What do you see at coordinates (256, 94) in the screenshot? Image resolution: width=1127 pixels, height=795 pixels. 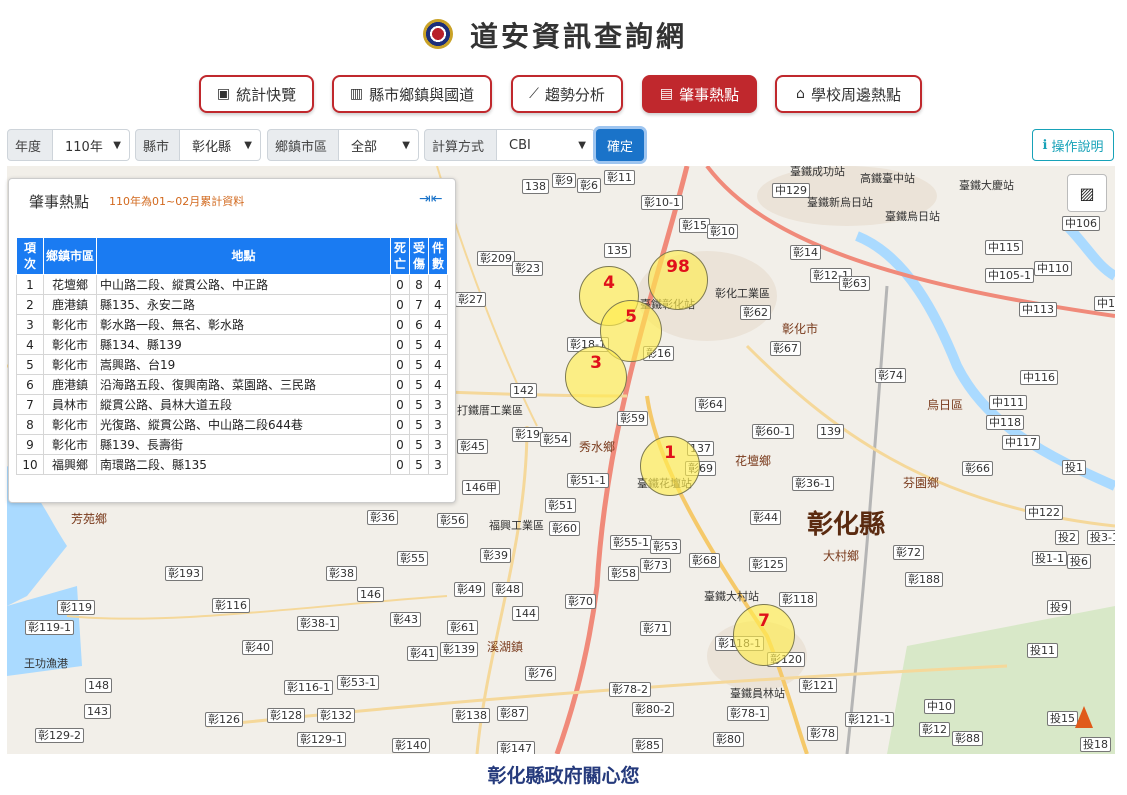 I see `tab-statistics-overview: ▣ 統計快覽` at bounding box center [256, 94].